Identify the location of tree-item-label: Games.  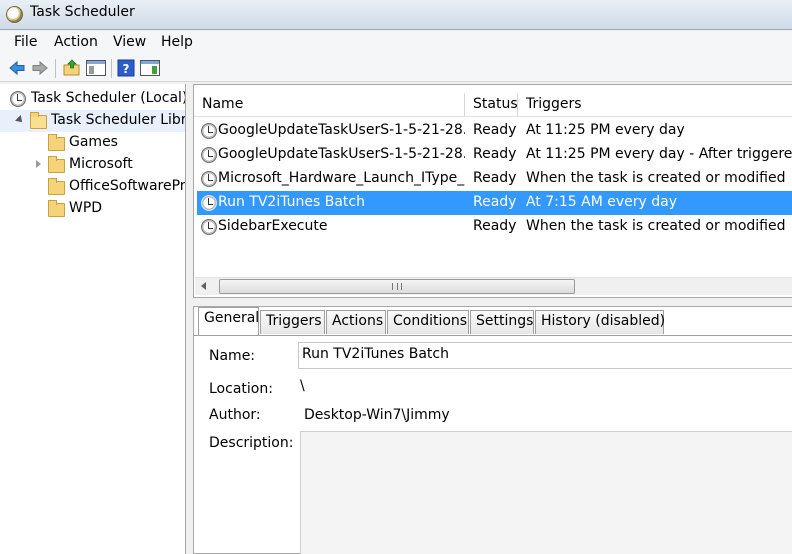
(93, 142).